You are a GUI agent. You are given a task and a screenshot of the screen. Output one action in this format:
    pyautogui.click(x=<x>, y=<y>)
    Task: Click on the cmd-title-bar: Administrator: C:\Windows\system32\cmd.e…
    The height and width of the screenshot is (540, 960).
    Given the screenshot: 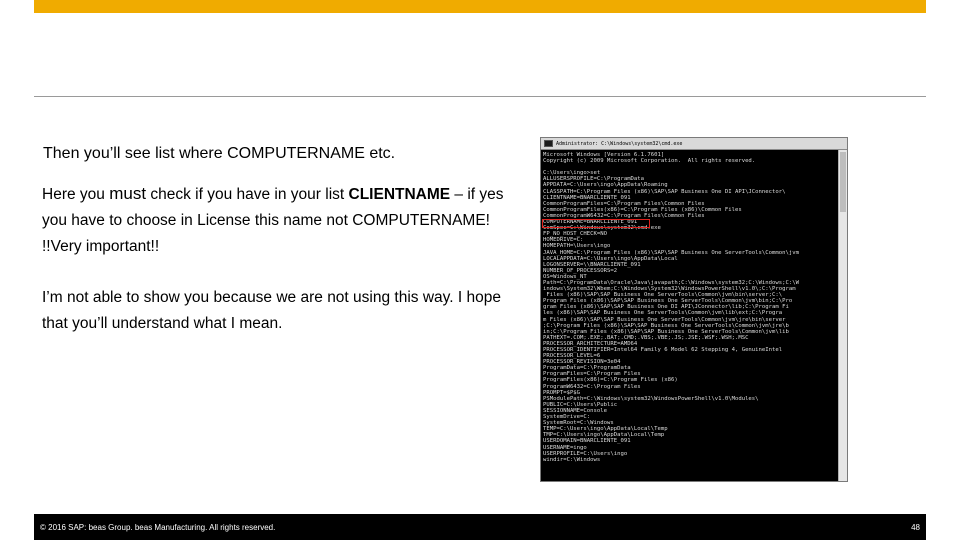 What is the action you would take?
    pyautogui.click(x=694, y=144)
    